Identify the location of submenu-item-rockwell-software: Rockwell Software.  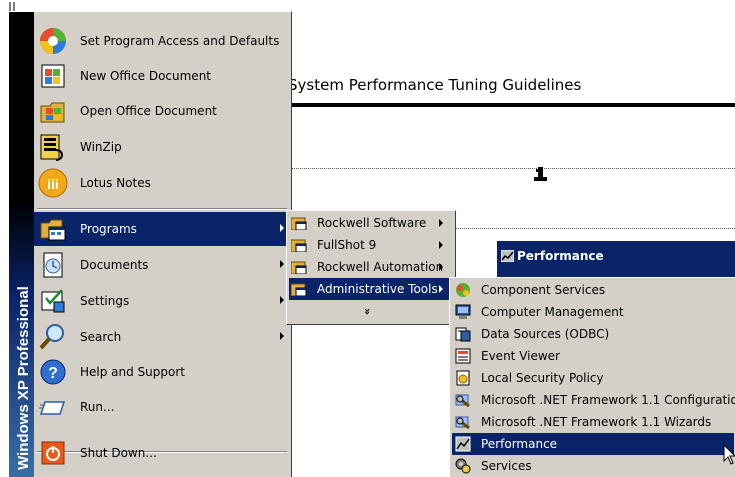
(370, 223).